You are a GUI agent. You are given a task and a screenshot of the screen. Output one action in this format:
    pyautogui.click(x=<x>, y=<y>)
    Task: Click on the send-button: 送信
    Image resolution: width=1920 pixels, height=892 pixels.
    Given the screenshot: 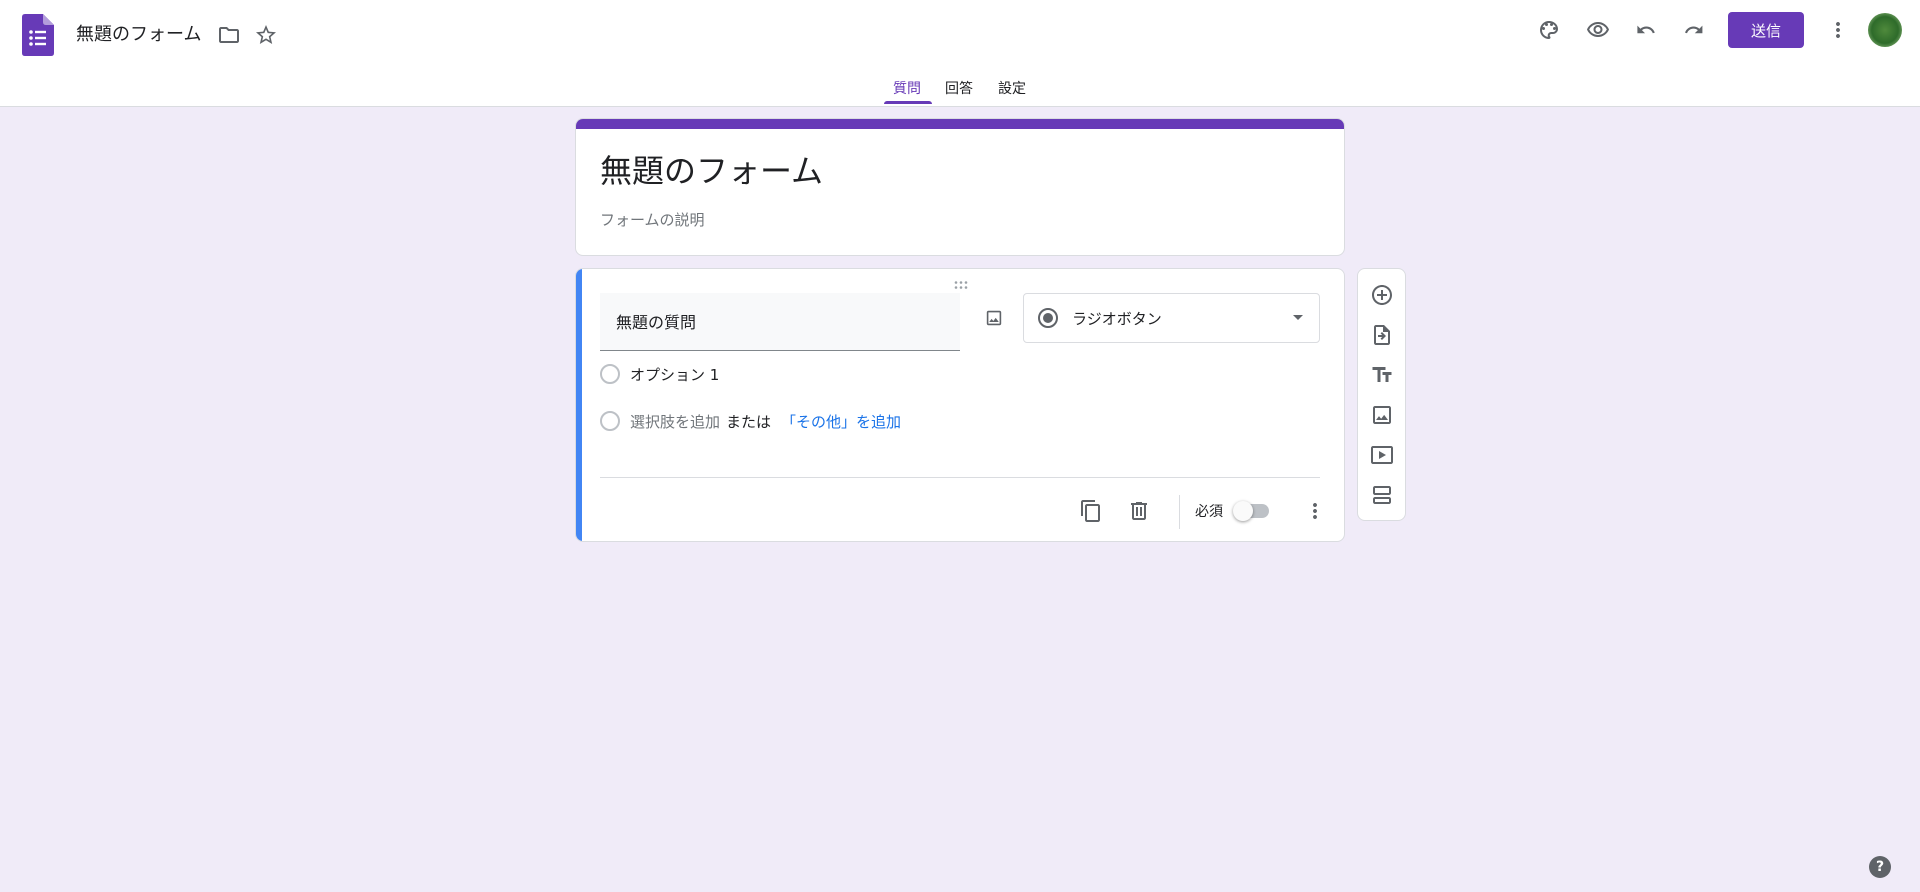 What is the action you would take?
    pyautogui.click(x=1766, y=30)
    